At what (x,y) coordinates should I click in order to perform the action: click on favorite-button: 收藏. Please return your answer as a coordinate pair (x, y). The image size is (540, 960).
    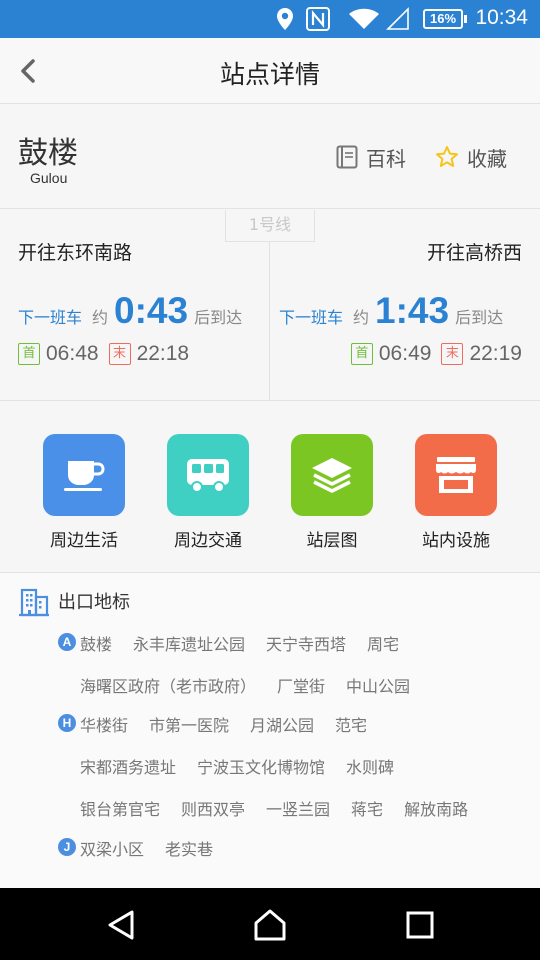
    Looking at the image, I should click on (471, 157).